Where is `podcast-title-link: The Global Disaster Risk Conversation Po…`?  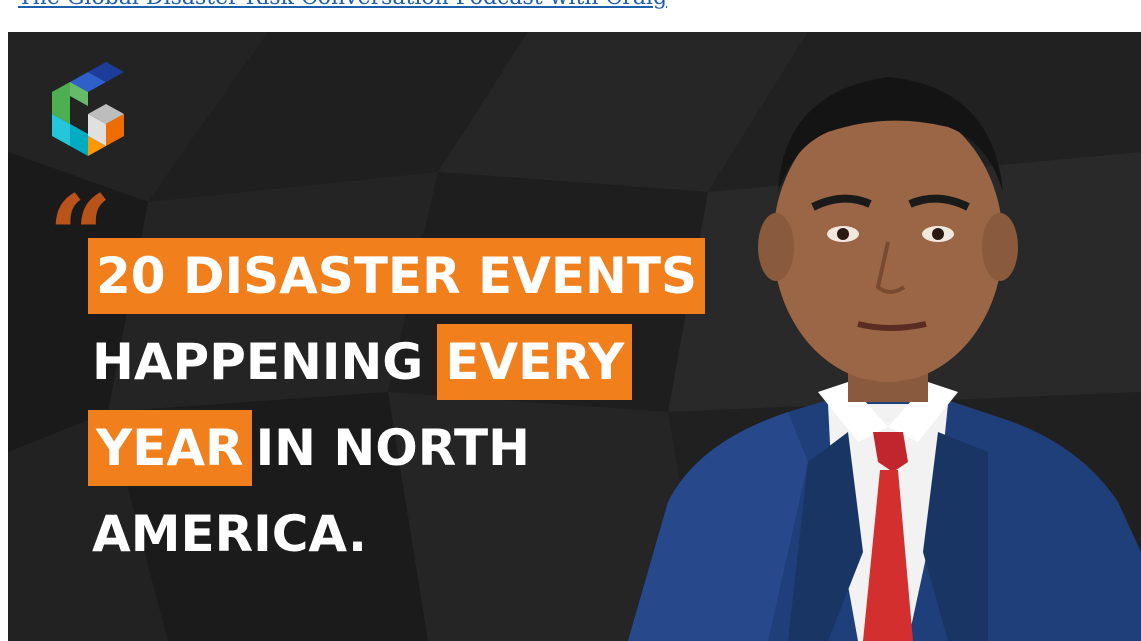 podcast-title-link: The Global Disaster Risk Conversation Po… is located at coordinates (342, 5).